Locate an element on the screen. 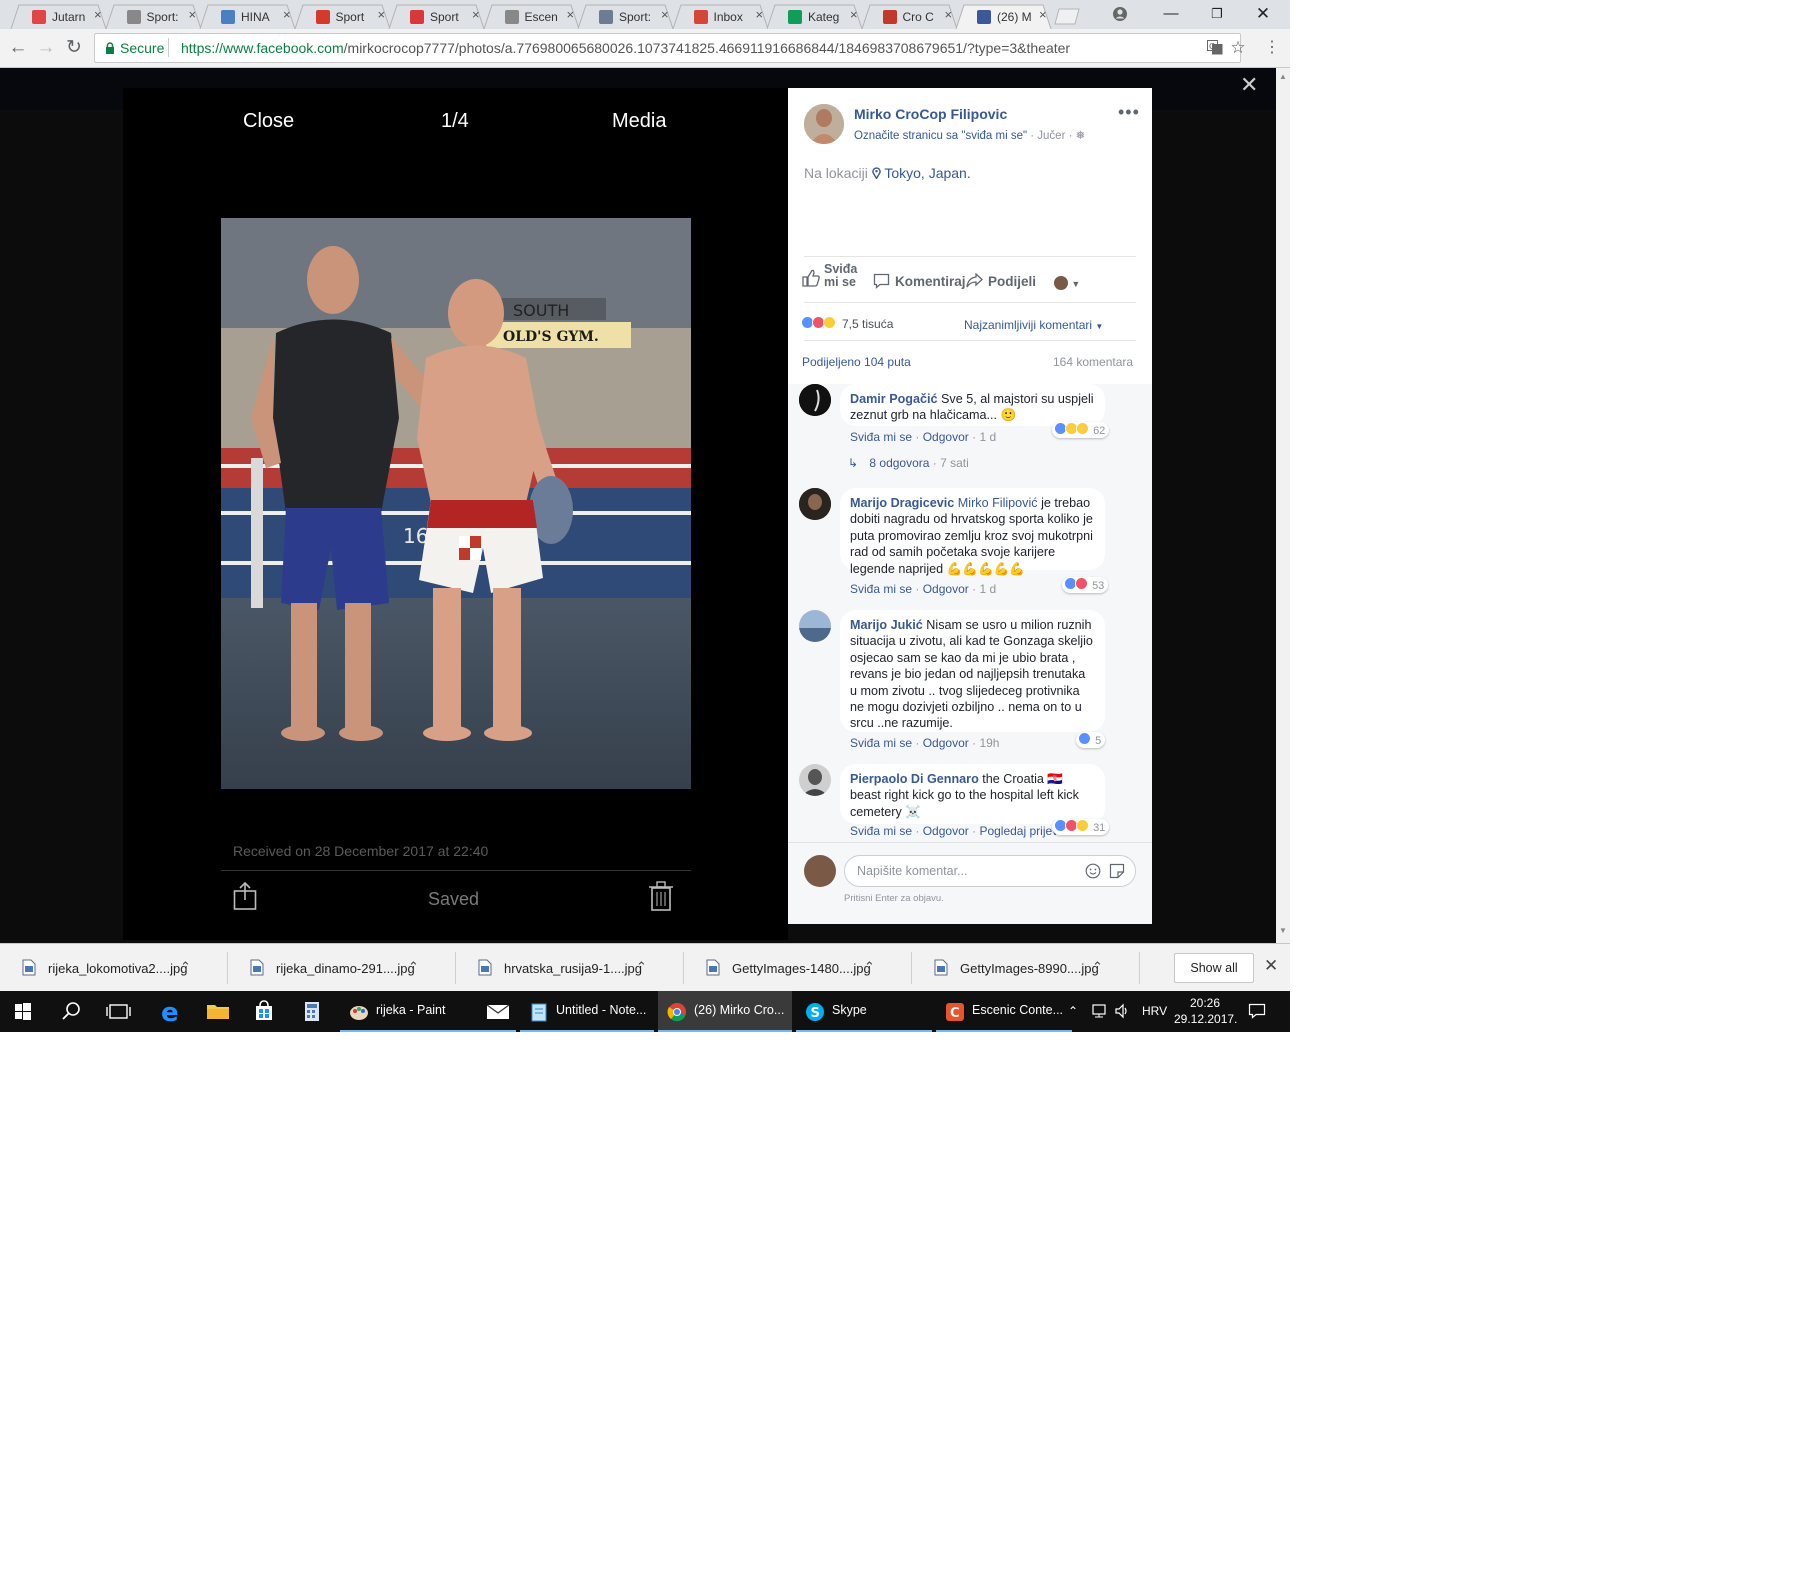 This screenshot has height=1588, width=1816. post-time: · Jučer · is located at coordinates (1051, 136).